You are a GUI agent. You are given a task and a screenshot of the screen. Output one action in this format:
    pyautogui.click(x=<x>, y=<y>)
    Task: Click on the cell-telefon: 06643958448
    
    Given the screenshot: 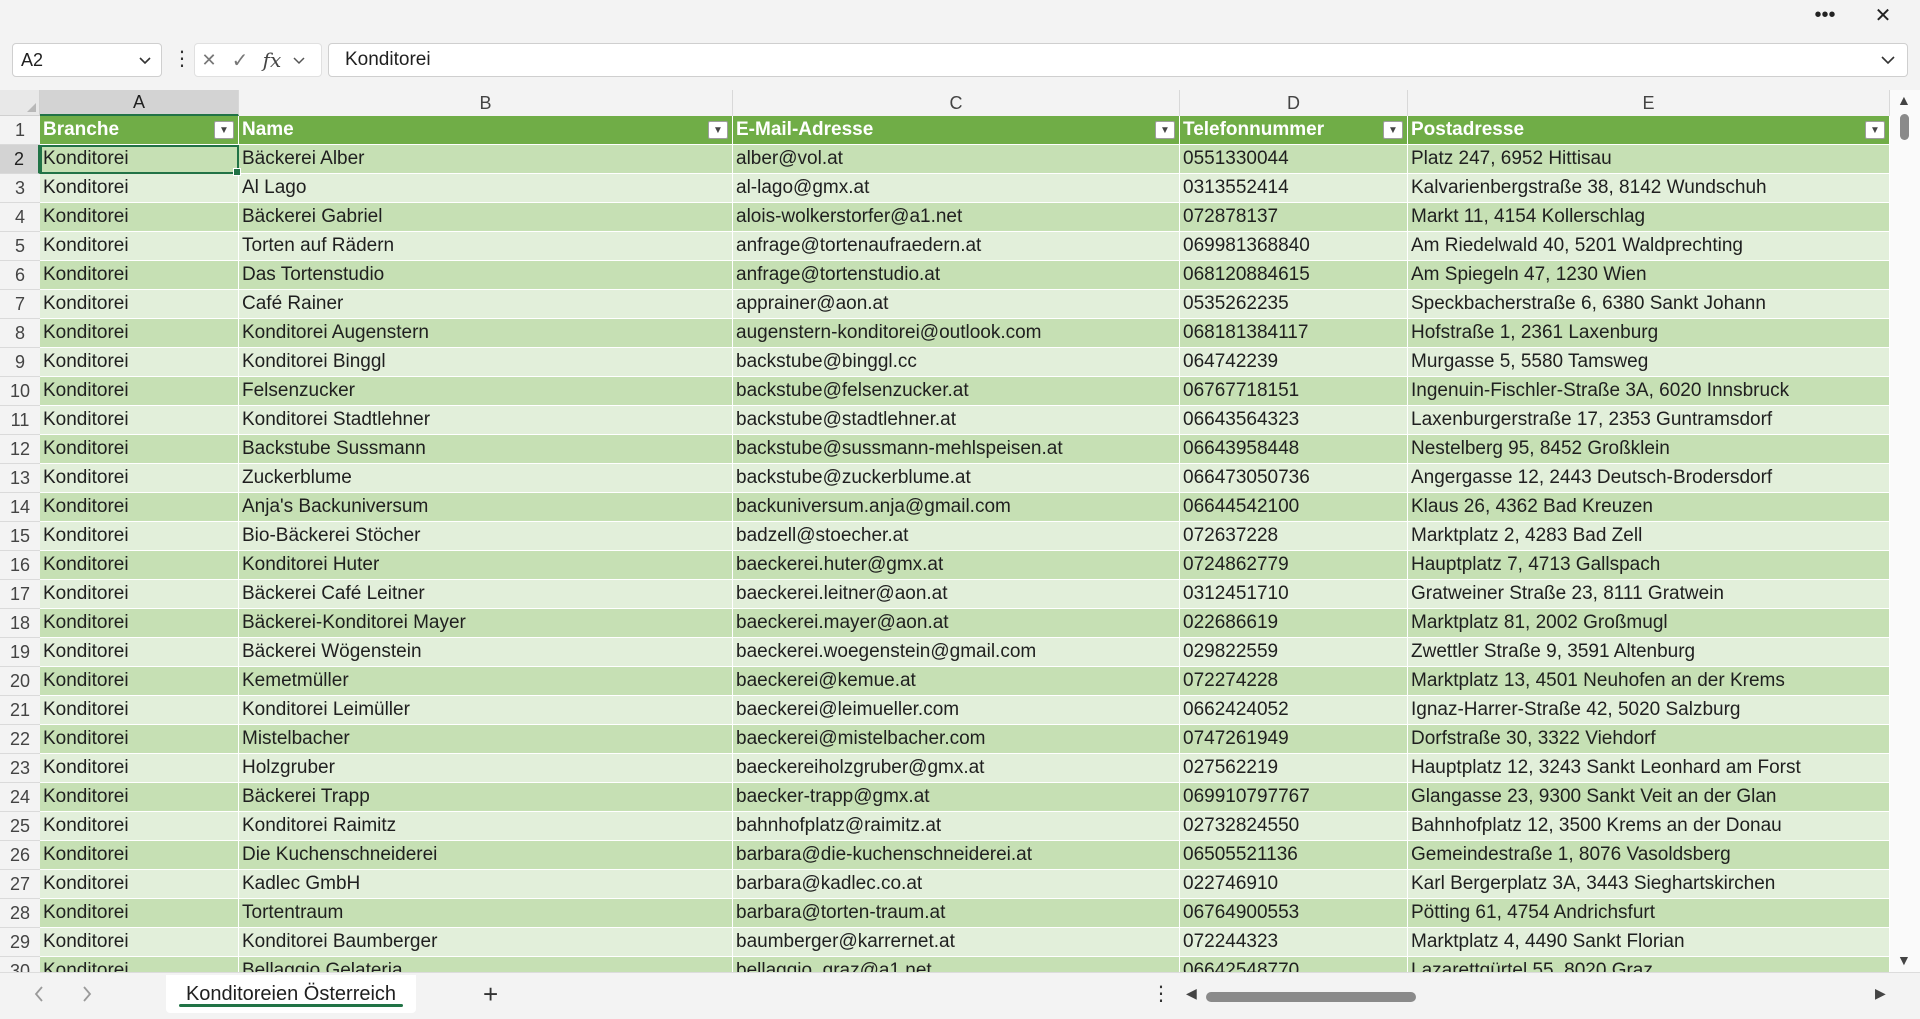 What is the action you would take?
    pyautogui.click(x=1294, y=449)
    